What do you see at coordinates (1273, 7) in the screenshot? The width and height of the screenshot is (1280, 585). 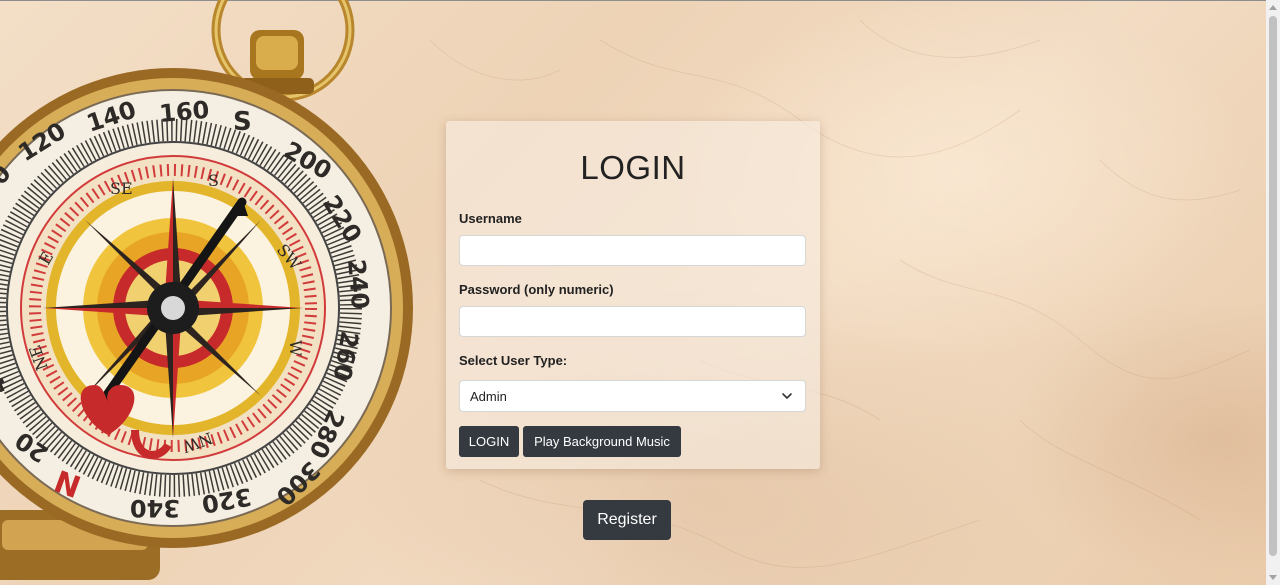 I see `scroll-up-icon` at bounding box center [1273, 7].